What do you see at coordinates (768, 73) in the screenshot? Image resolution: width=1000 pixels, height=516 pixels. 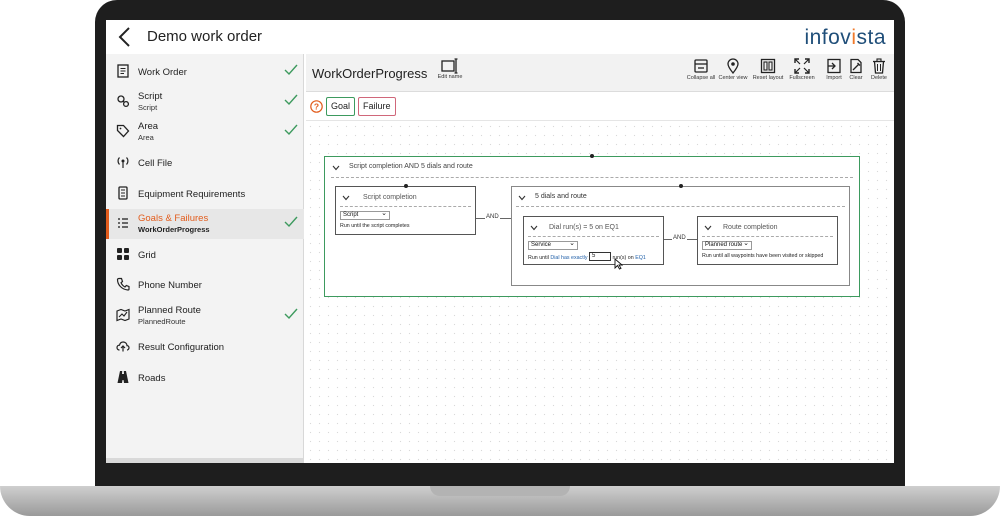 I see `reset-layout-button: Reset layout` at bounding box center [768, 73].